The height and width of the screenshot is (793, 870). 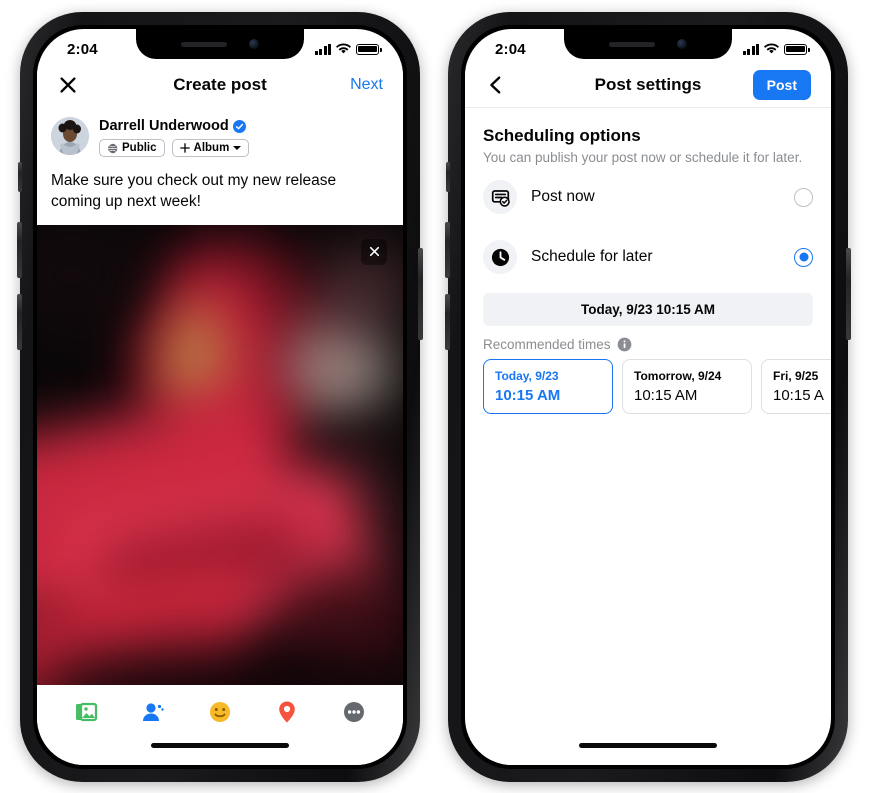 I want to click on recommended-time-card: Tomorrow, 9/24 10:15 AM, so click(x=687, y=387).